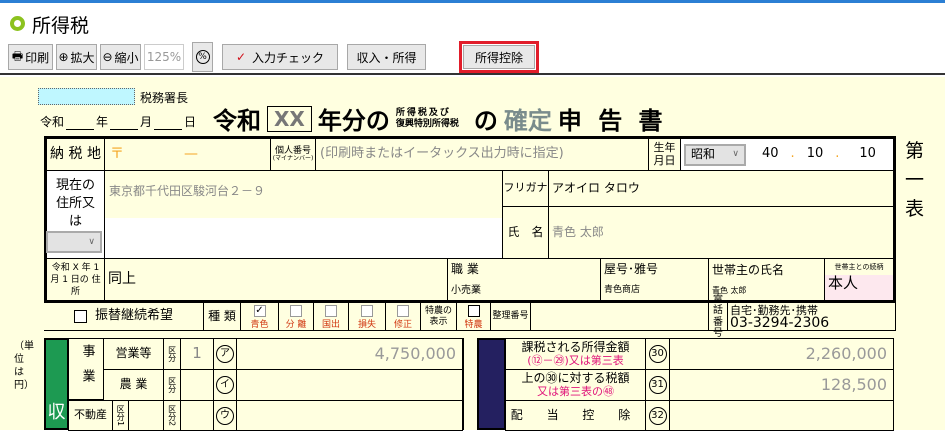 The height and width of the screenshot is (431, 945). I want to click on tax-place-label: 納 税 地, so click(74, 153).